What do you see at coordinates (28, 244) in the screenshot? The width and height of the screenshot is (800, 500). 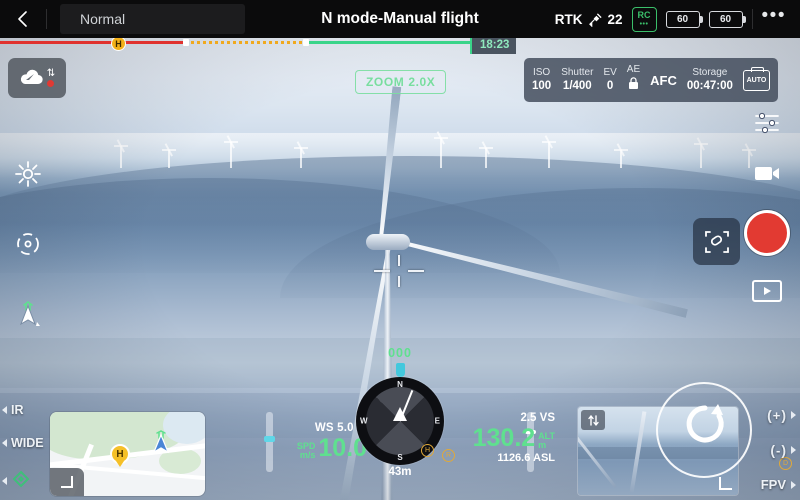 I see `focus-target-icon` at bounding box center [28, 244].